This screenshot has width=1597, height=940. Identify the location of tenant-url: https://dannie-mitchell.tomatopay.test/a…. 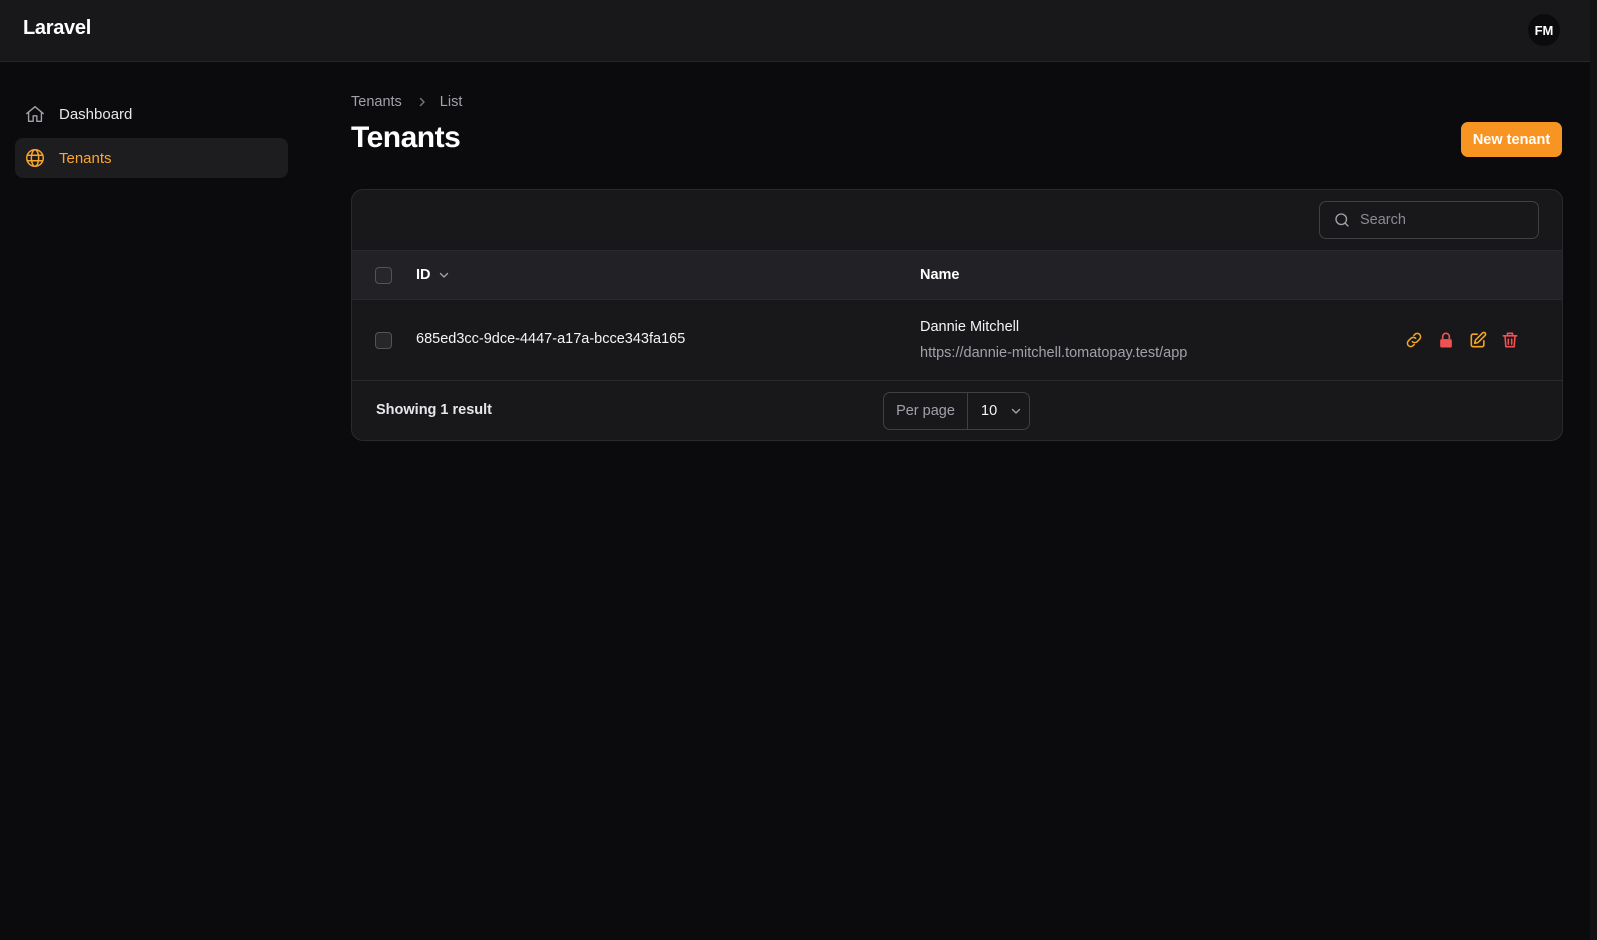
(1054, 353).